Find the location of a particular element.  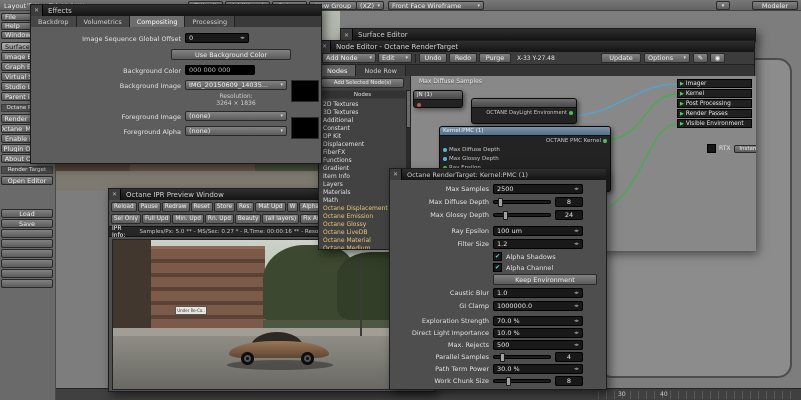

ipr-toolbar-button: Mat Upd is located at coordinates (270, 207).